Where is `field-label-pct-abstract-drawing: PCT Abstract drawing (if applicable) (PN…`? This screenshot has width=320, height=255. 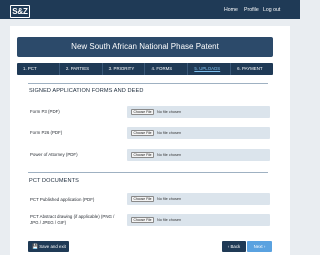
field-label-pct-abstract-drawing: PCT Abstract drawing (if applicable) (PN… is located at coordinates (72, 219).